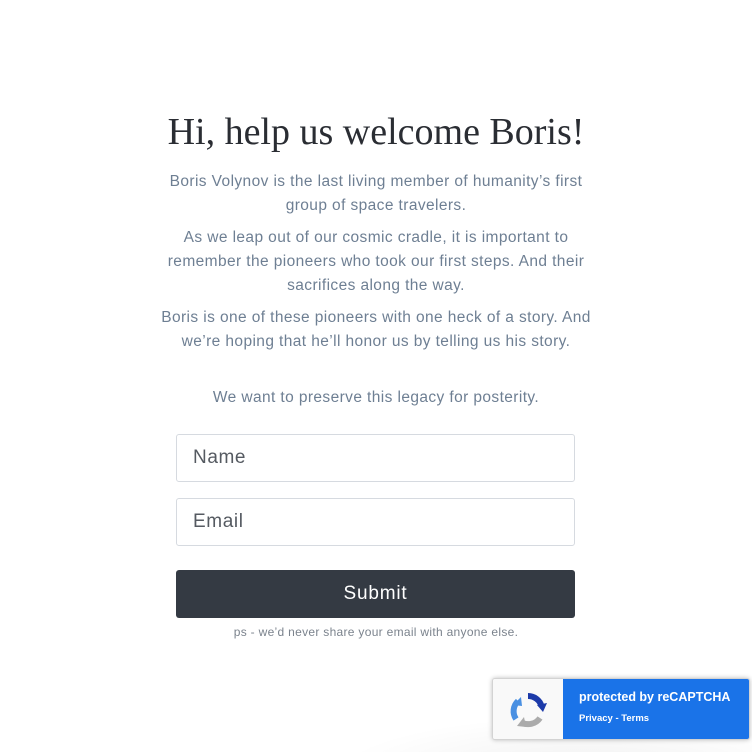 This screenshot has width=752, height=752. Describe the element at coordinates (635, 718) in the screenshot. I see `recaptcha-terms-link: Terms` at that location.